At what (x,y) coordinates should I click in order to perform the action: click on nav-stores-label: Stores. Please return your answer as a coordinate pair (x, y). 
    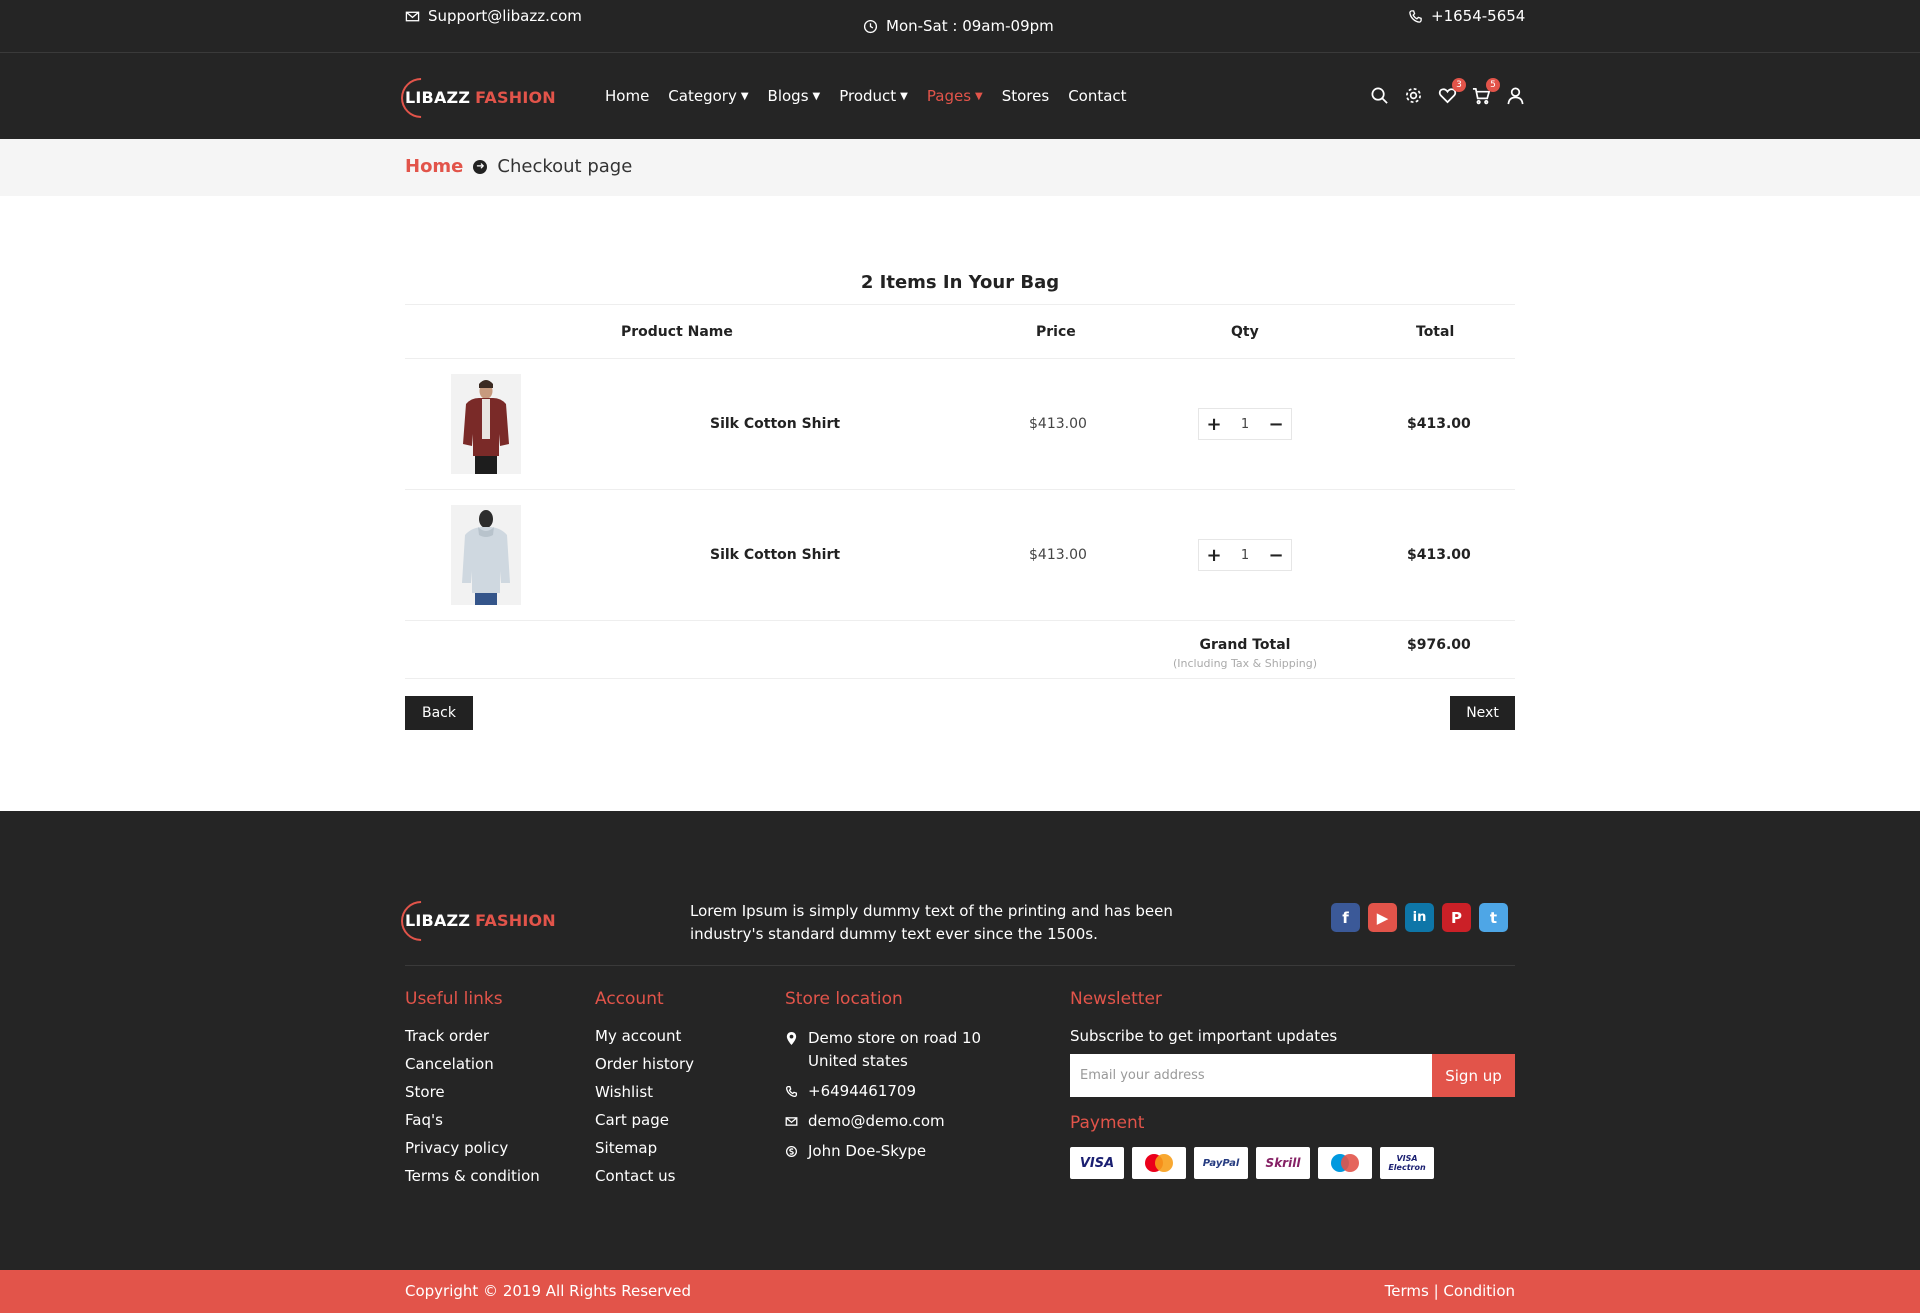
    Looking at the image, I should click on (1025, 96).